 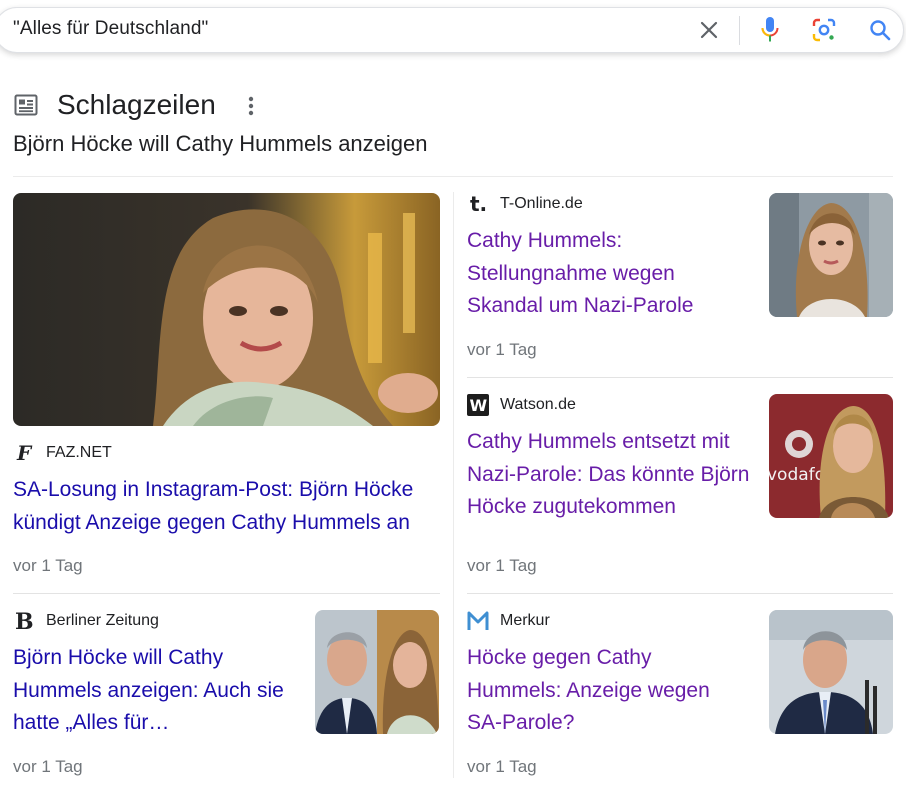 What do you see at coordinates (824, 30) in the screenshot?
I see `google-lens-icon` at bounding box center [824, 30].